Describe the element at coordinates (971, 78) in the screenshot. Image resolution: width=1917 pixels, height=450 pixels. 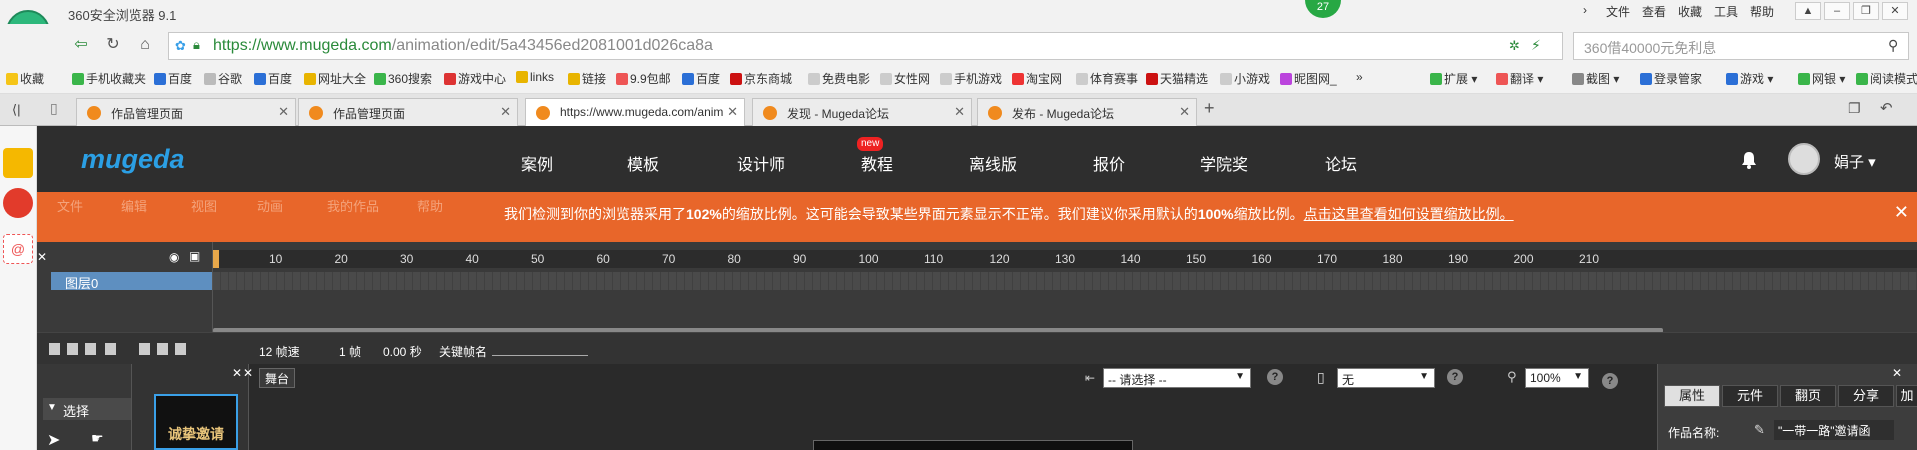
I see `bookmark-item: 手机游戏` at that location.